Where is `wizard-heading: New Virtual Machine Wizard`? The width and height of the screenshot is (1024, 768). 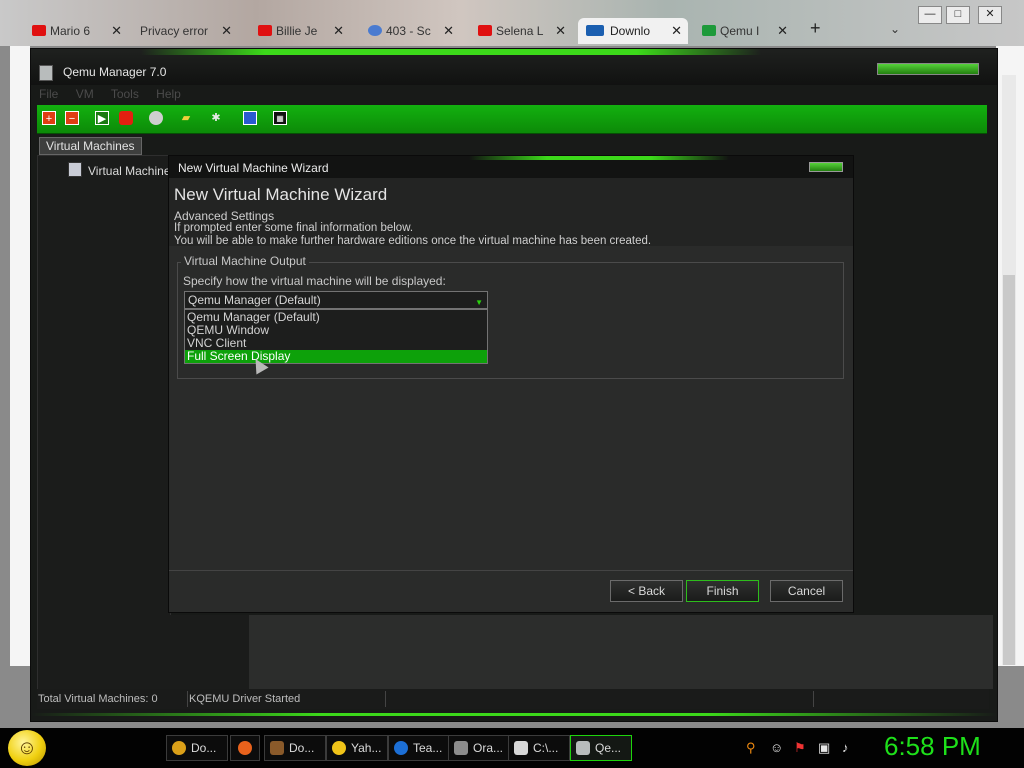
wizard-heading: New Virtual Machine Wizard is located at coordinates (281, 194).